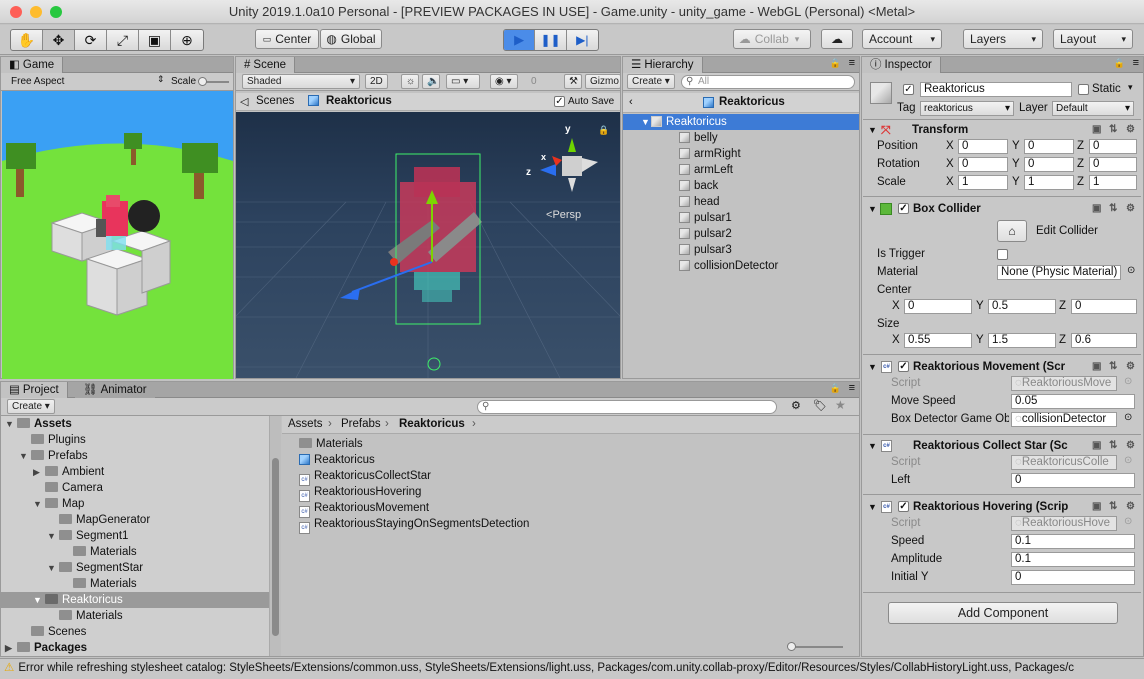 The width and height of the screenshot is (1144, 679). What do you see at coordinates (741, 266) in the screenshot?
I see `hierarchy-item: collisionDetector` at bounding box center [741, 266].